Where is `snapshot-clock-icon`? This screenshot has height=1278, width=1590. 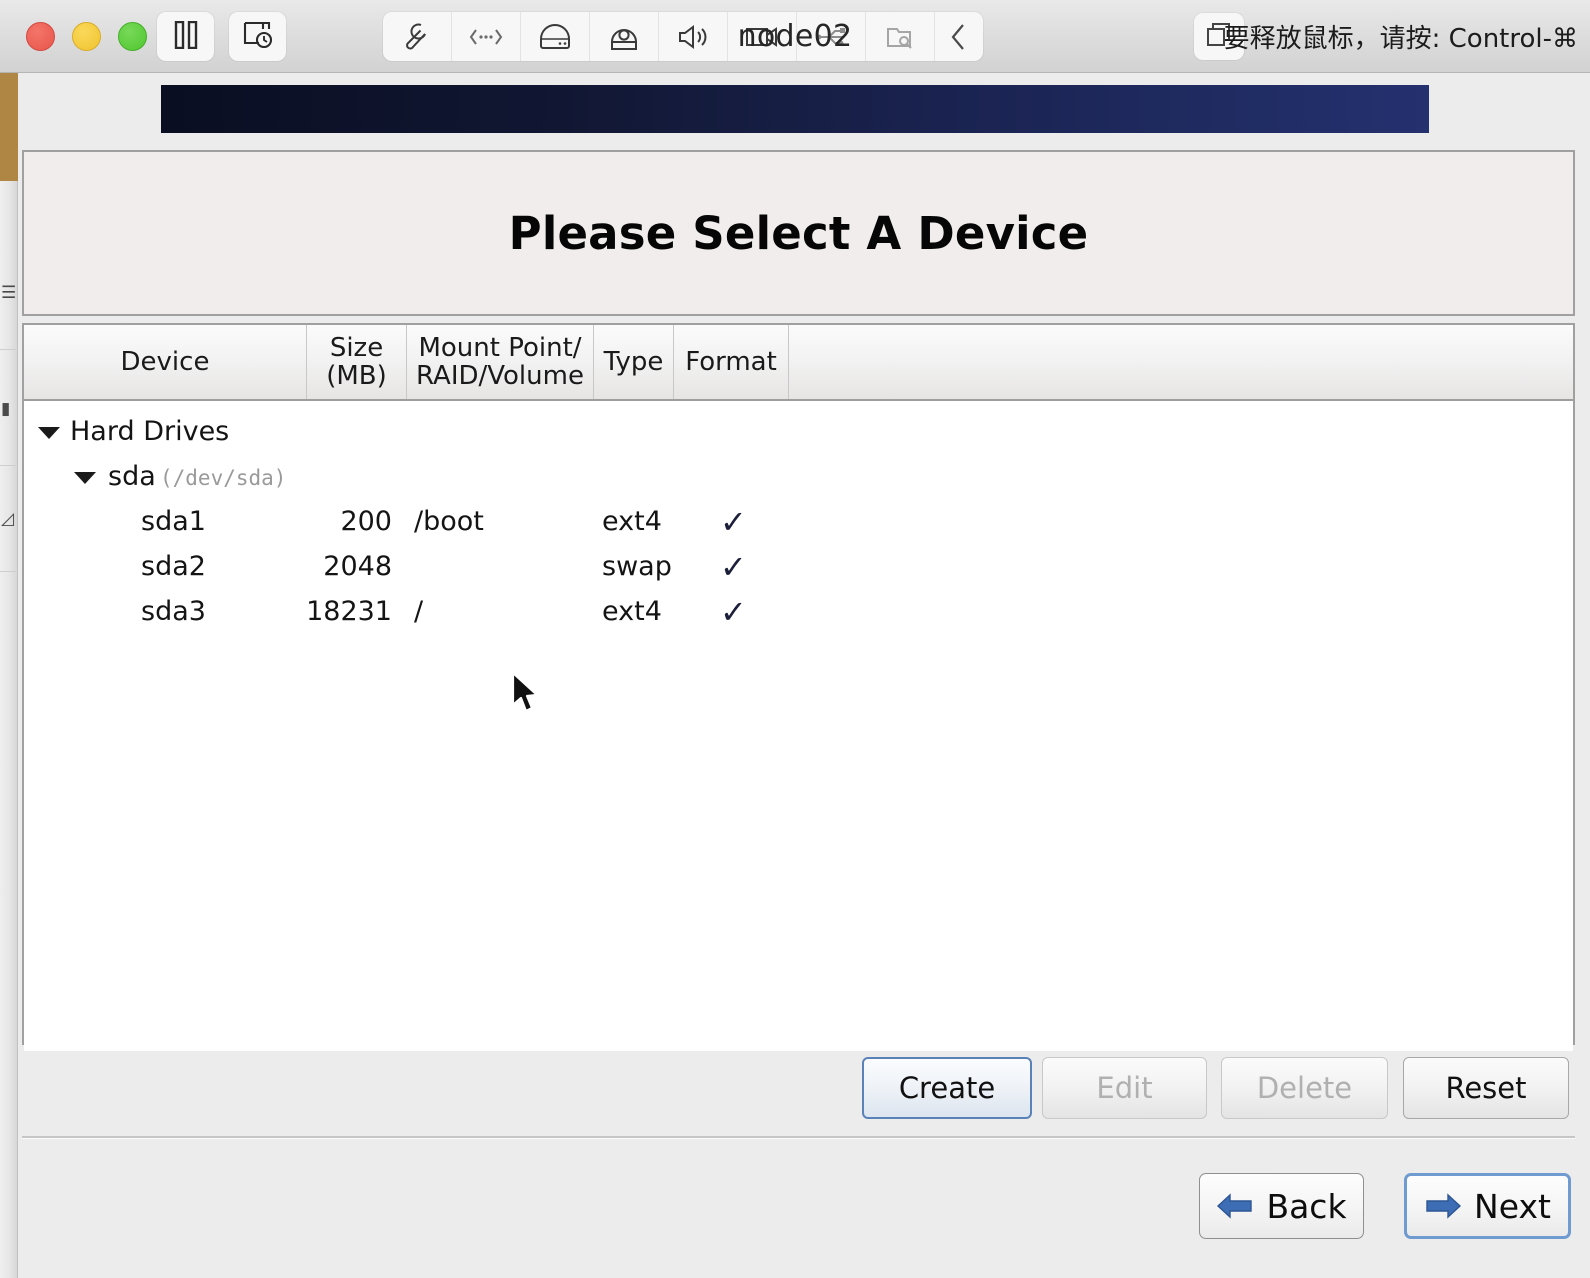
snapshot-clock-icon is located at coordinates (258, 37).